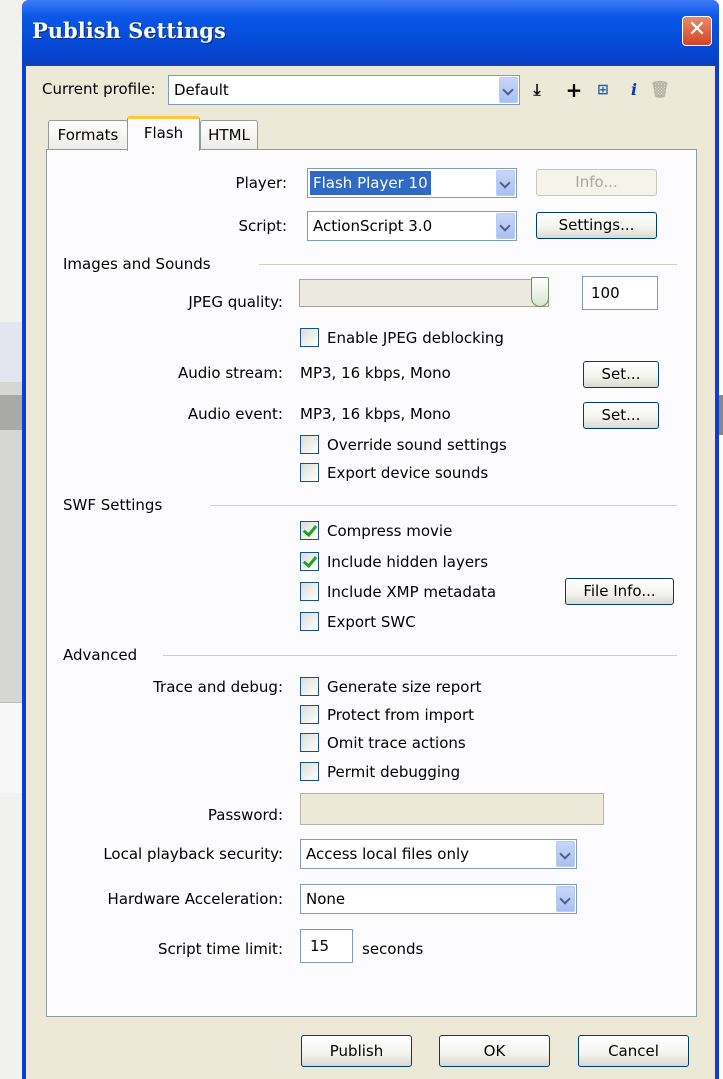 Image resolution: width=723 pixels, height=1079 pixels. I want to click on permit-debugging-checkbox, so click(309, 771).